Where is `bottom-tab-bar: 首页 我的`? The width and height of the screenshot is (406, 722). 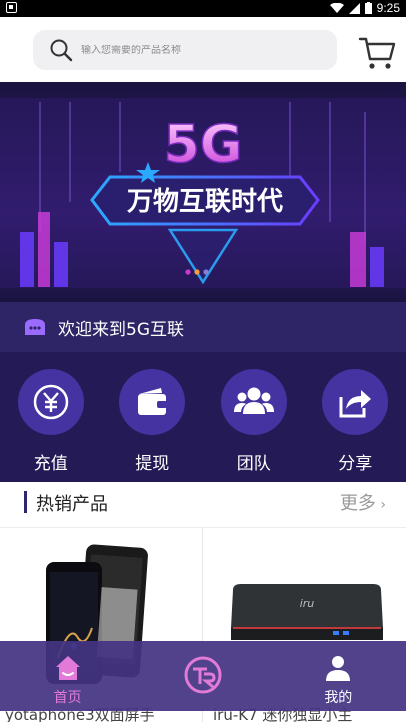
bottom-tab-bar: 首页 我的 is located at coordinates (203, 676).